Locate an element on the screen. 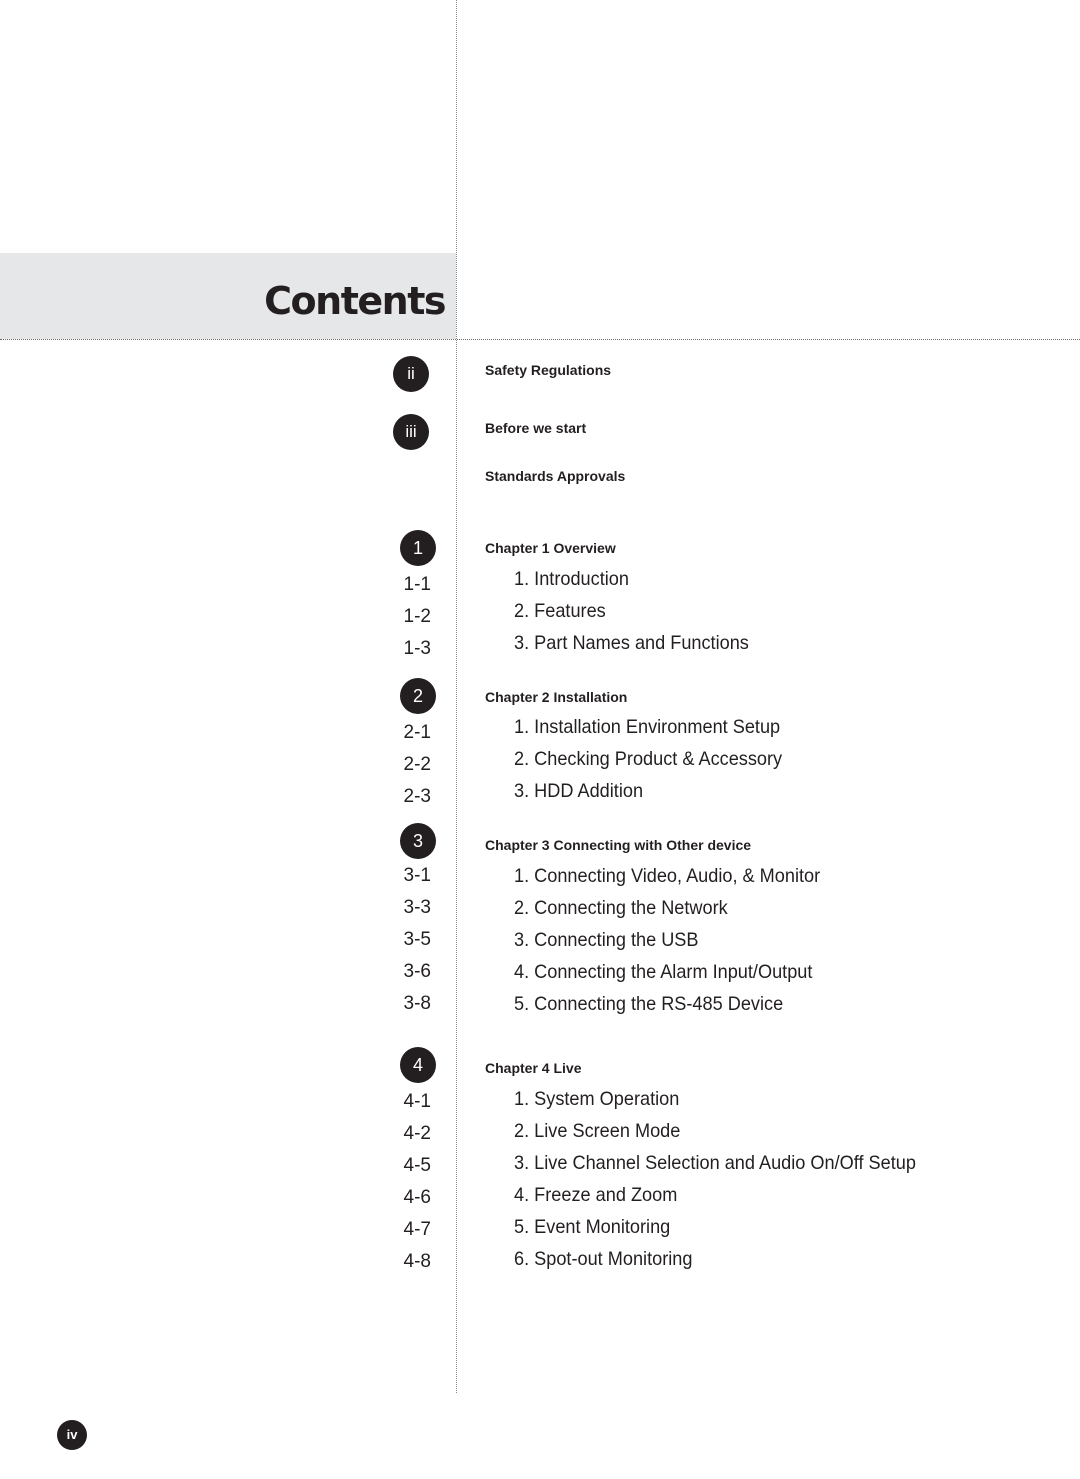 Image resolution: width=1080 pixels, height=1479 pixels. chapter-badge-4: 4 is located at coordinates (418, 1065).